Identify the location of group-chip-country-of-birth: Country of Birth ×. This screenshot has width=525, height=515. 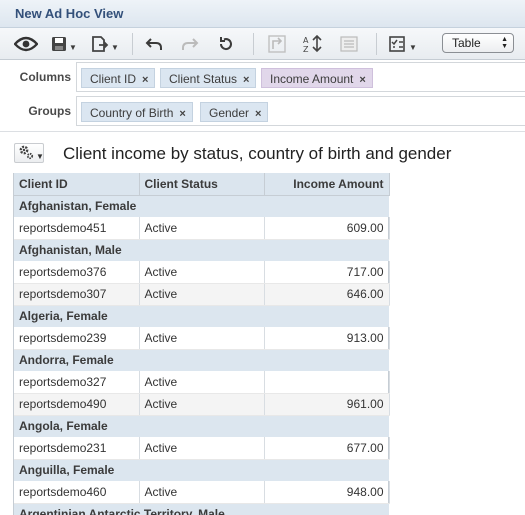
(137, 112).